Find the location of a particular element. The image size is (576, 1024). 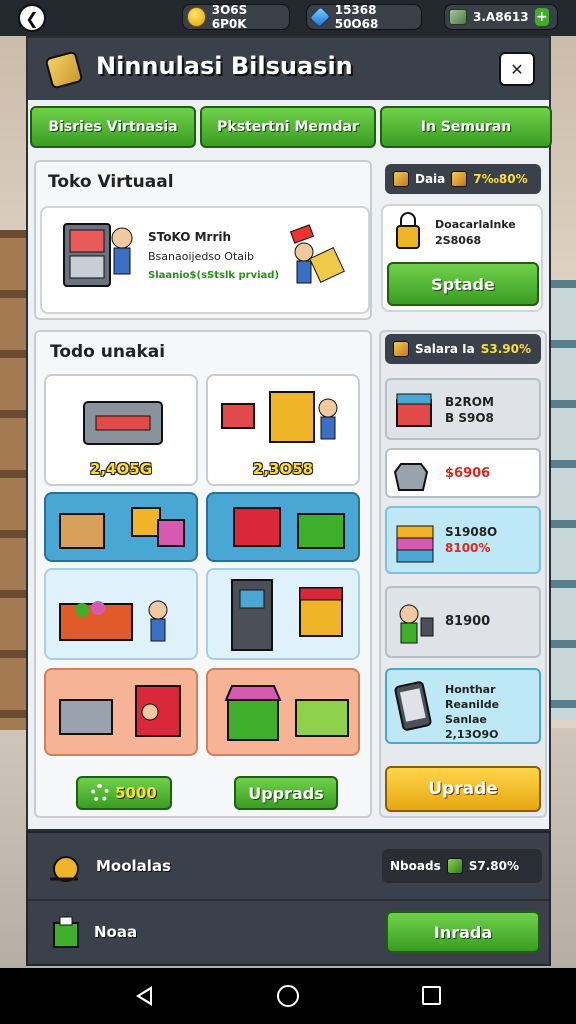

coins-value: 3O6S 6P0K is located at coordinates (229, 17).